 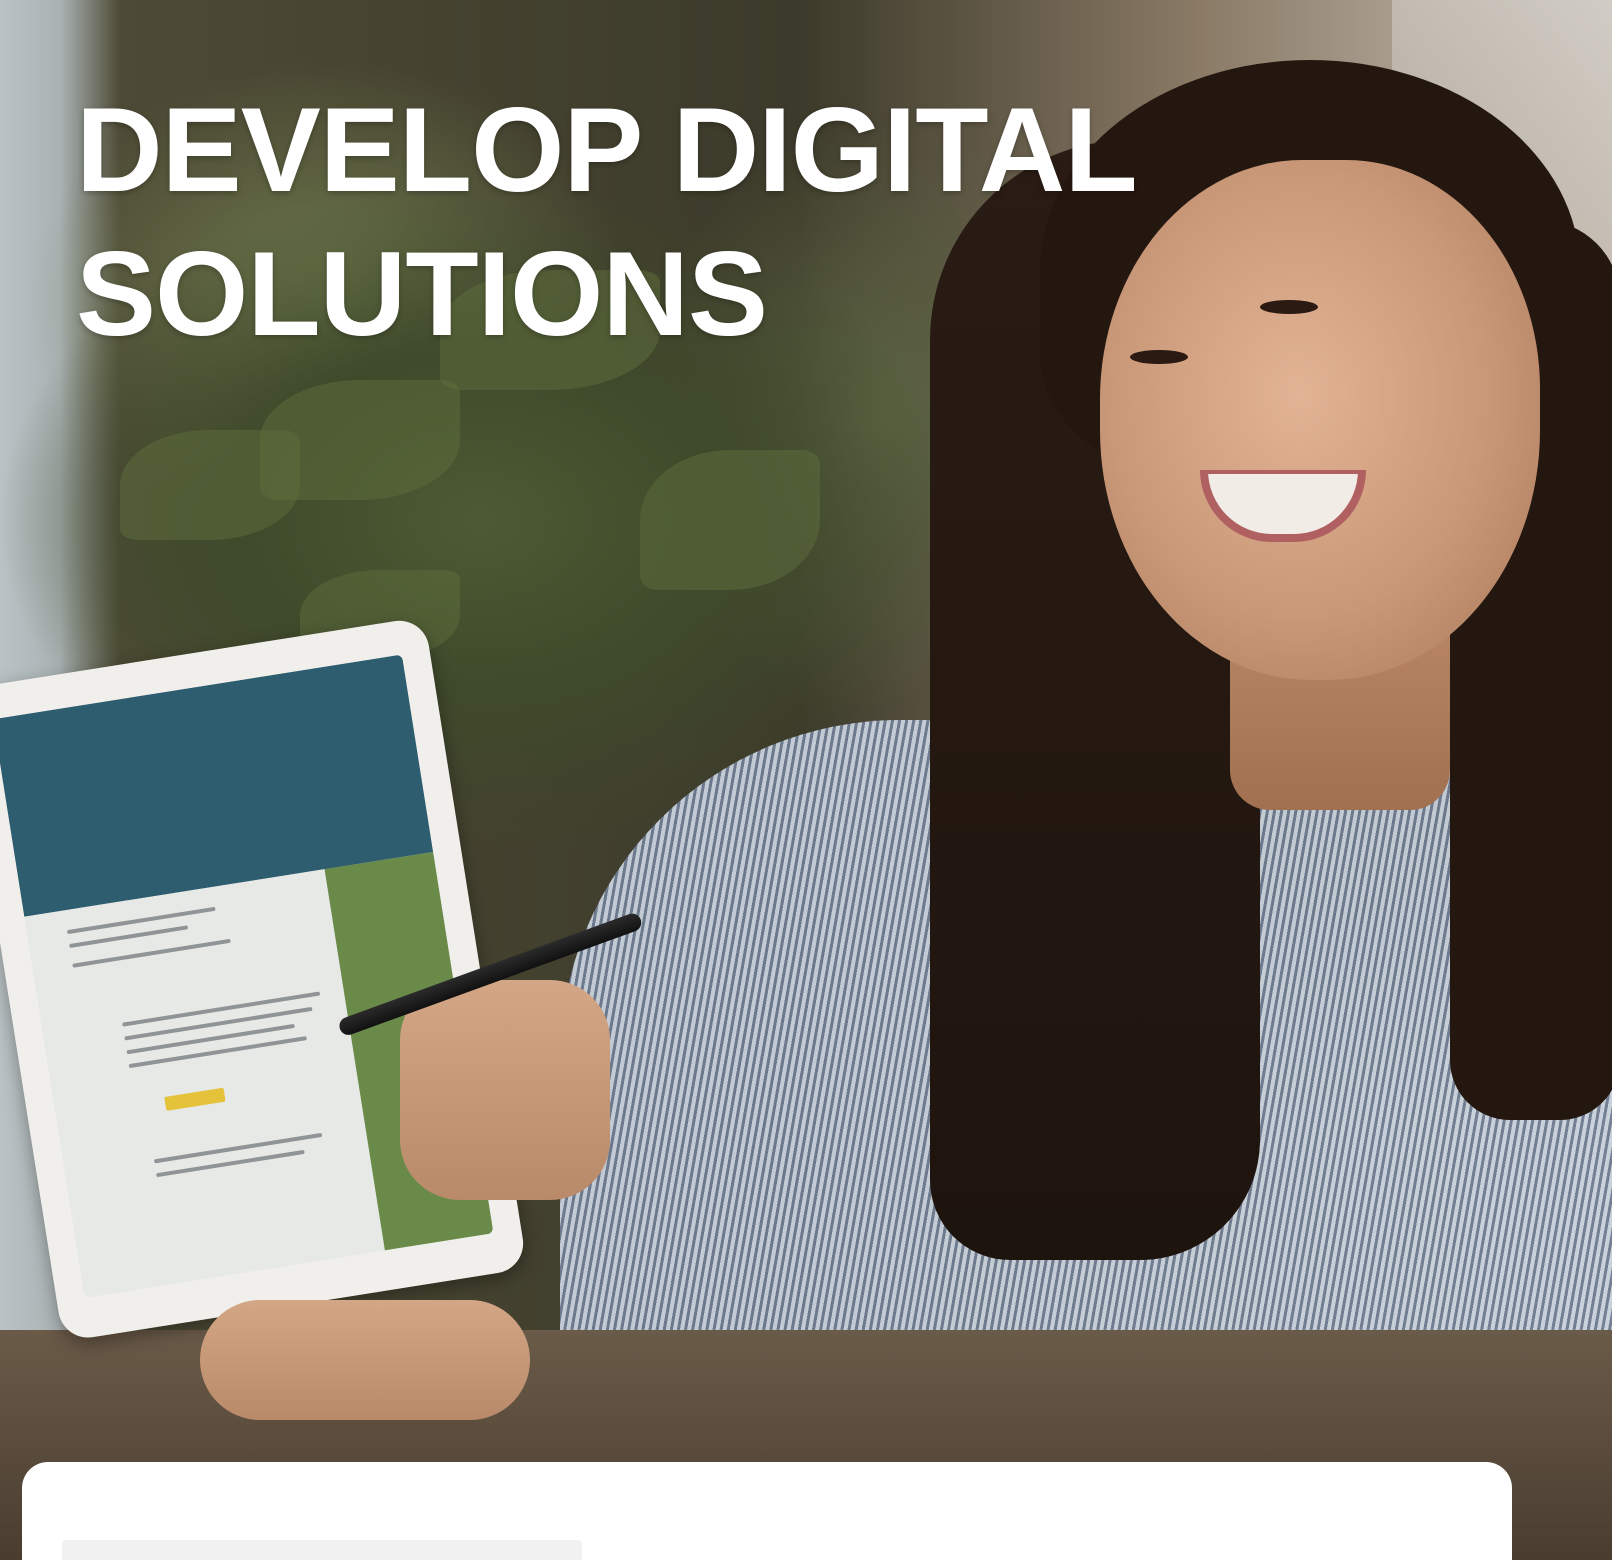 I want to click on hand-holding-tablet, so click(x=365, y=1360).